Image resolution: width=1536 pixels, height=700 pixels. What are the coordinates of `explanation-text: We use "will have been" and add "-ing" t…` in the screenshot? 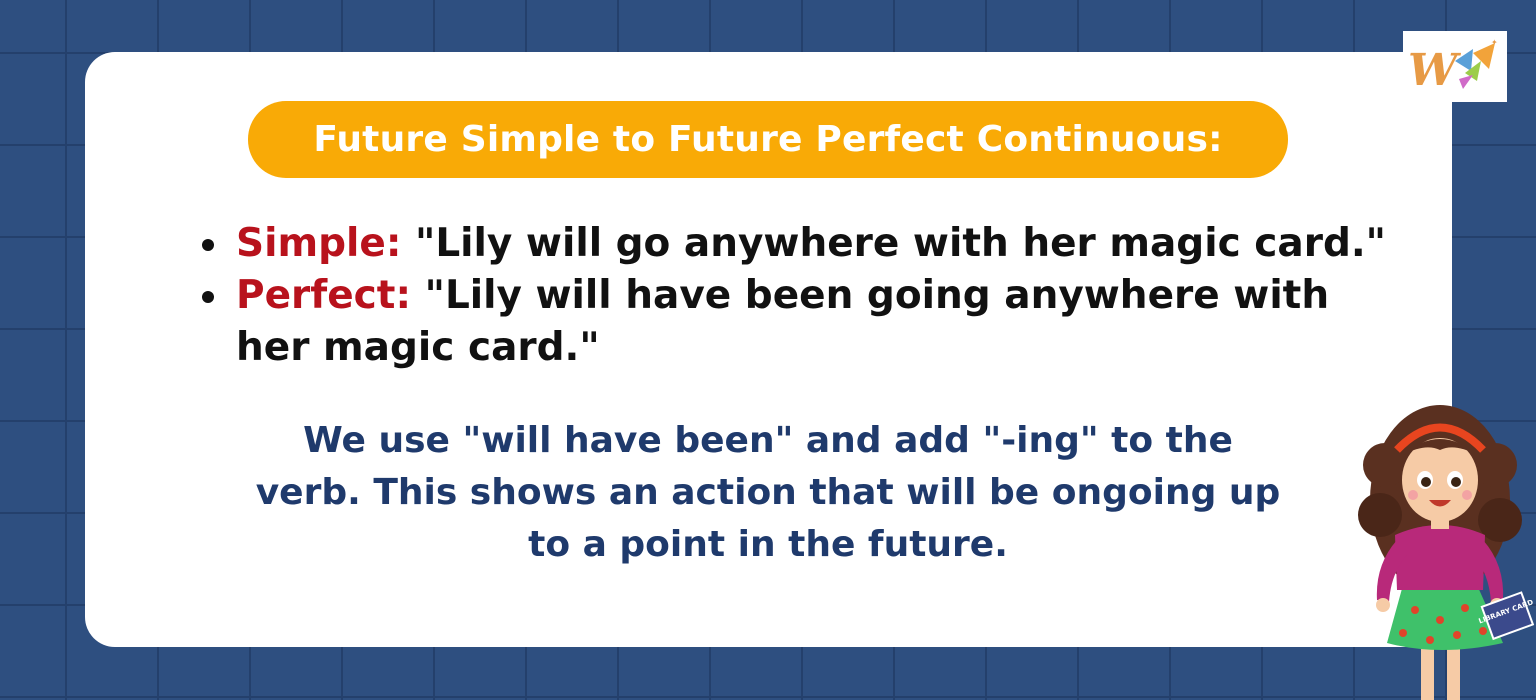 It's located at (768, 492).